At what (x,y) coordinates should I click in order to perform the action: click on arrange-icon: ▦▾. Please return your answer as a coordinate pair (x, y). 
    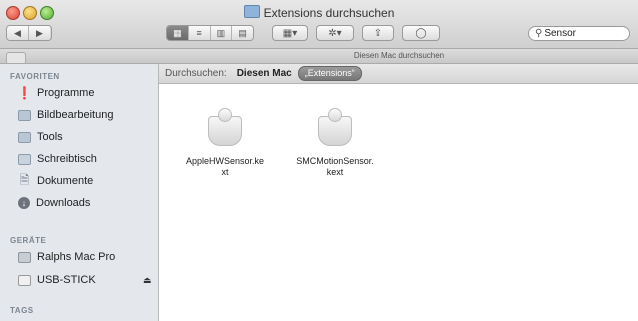
    Looking at the image, I should click on (290, 33).